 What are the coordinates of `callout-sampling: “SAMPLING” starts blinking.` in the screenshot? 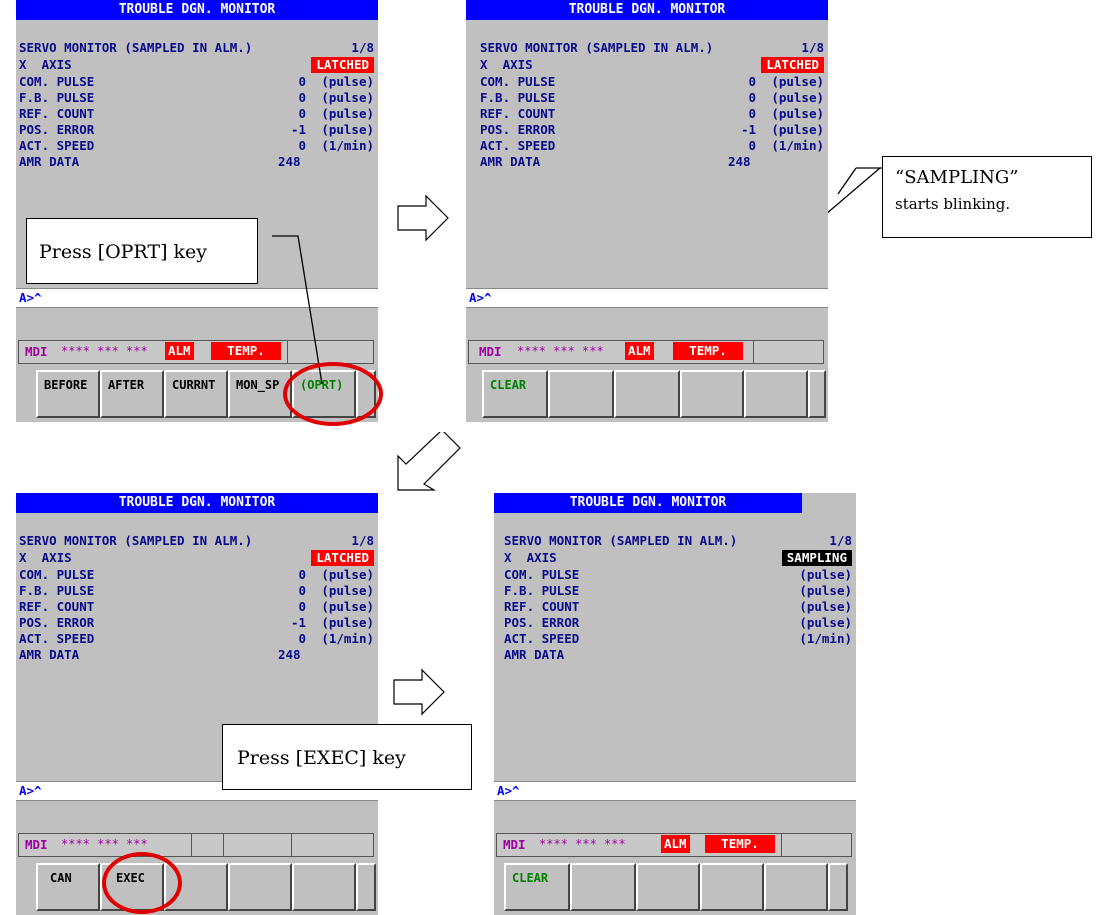 It's located at (987, 197).